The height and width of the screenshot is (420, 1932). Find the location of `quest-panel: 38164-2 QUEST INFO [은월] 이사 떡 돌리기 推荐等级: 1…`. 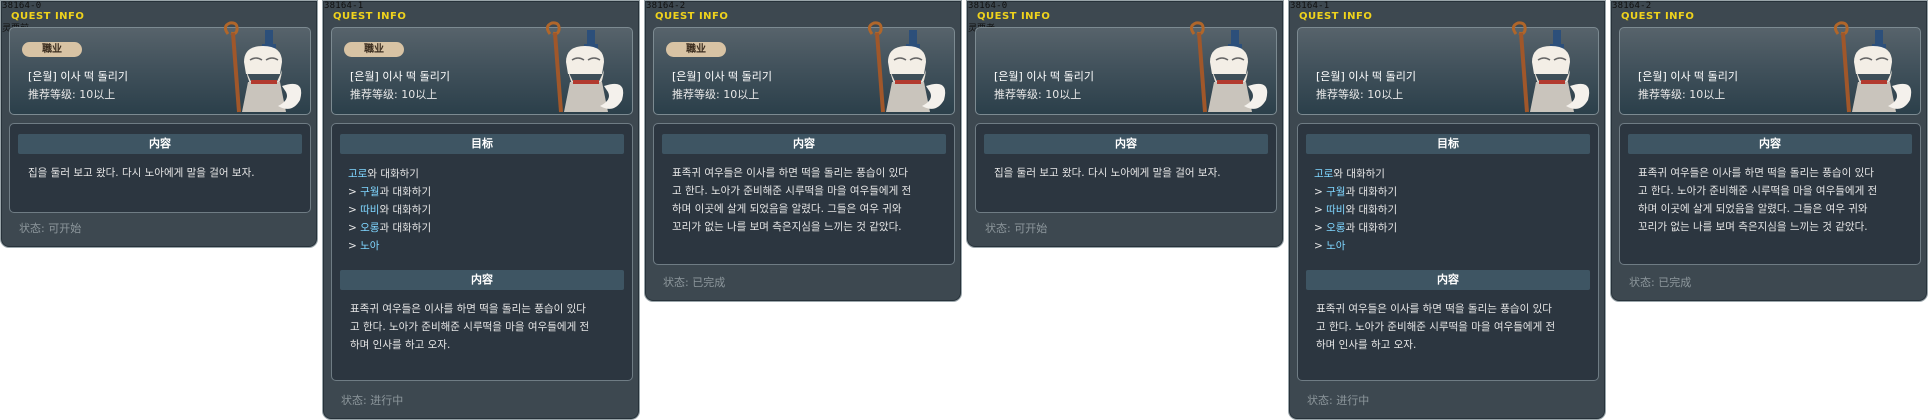

quest-panel: 38164-2 QUEST INFO [은월] 이사 떡 돌리기 推荐等级: 1… is located at coordinates (1769, 151).